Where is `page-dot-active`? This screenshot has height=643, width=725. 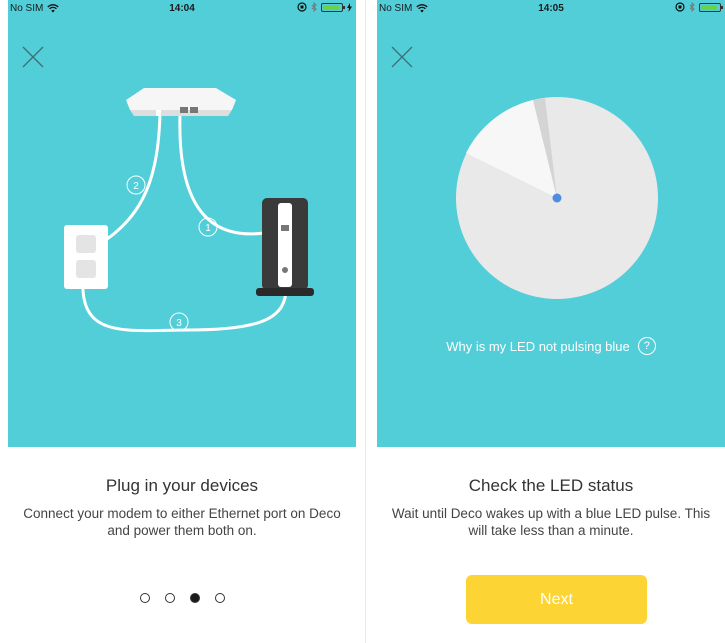
page-dot-active is located at coordinates (194, 598).